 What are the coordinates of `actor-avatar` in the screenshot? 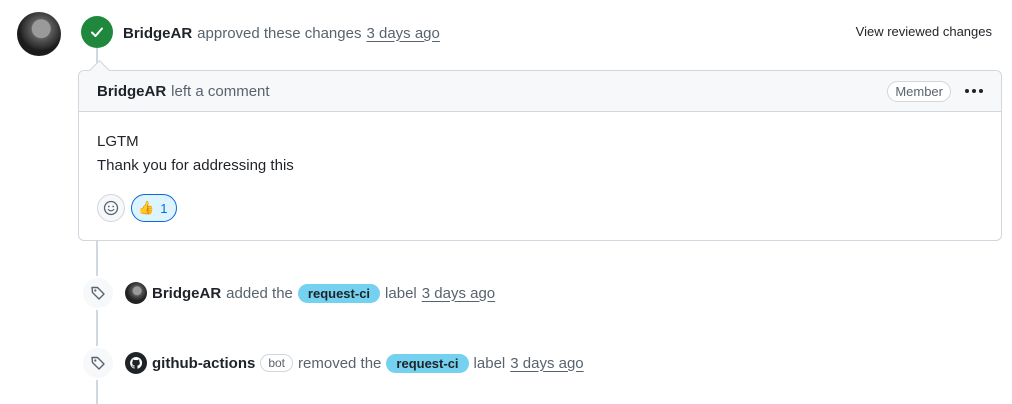 It's located at (136, 293).